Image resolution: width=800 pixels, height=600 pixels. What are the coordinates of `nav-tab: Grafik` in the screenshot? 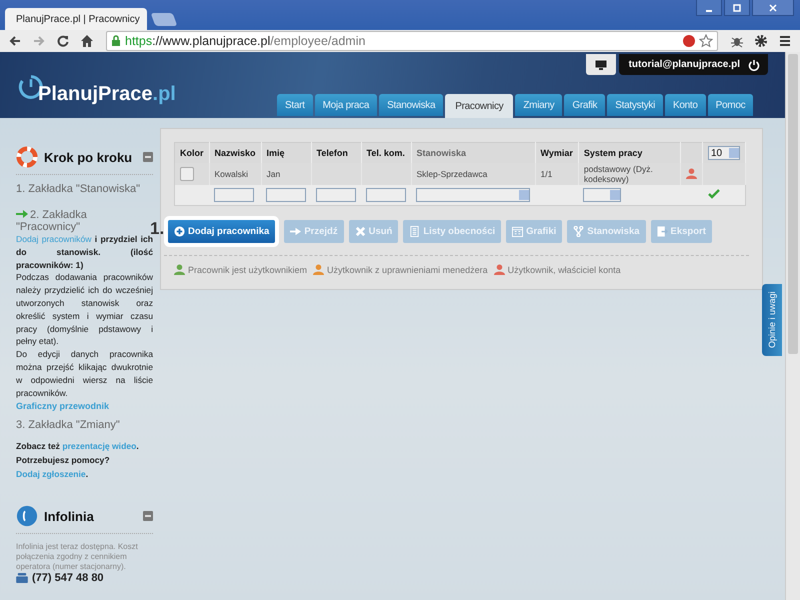 It's located at (585, 105).